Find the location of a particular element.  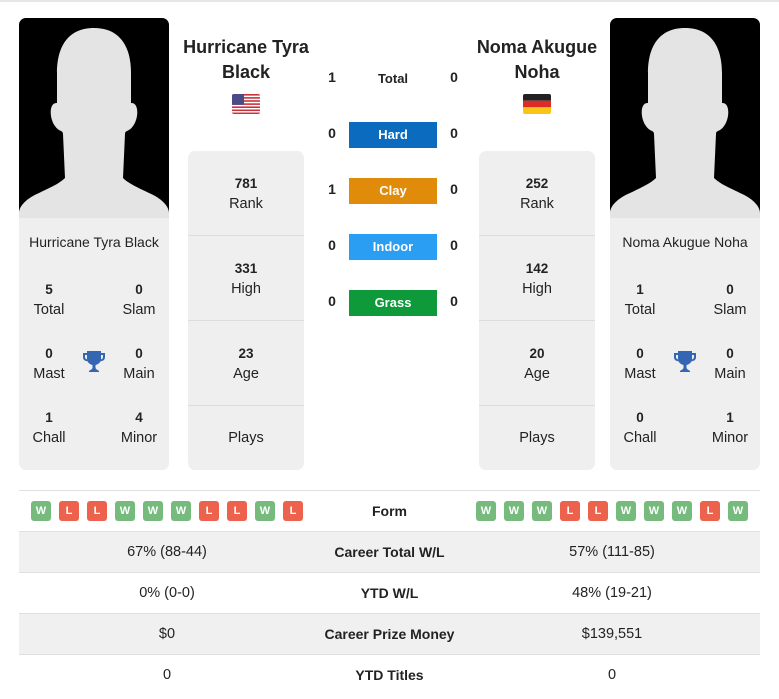

silhouette-icon is located at coordinates (94, 123).